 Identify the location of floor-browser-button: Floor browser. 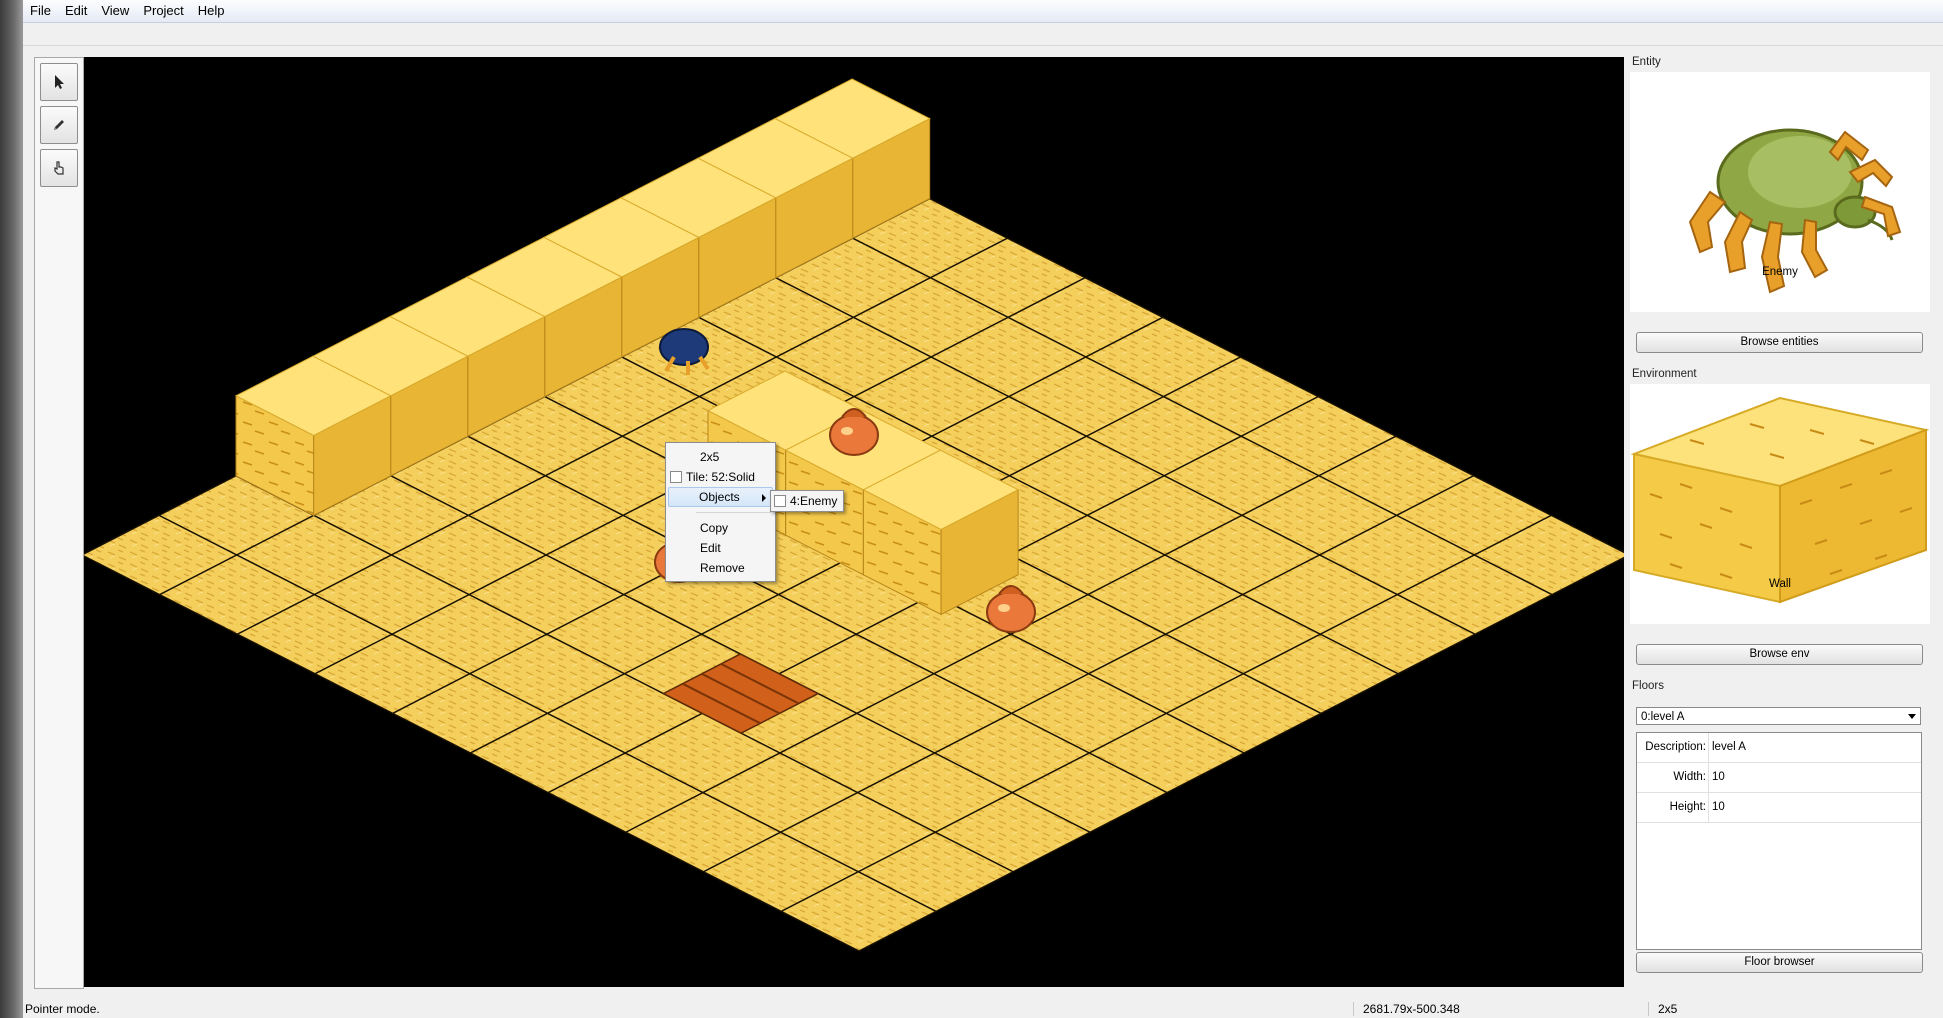
(1779, 962).